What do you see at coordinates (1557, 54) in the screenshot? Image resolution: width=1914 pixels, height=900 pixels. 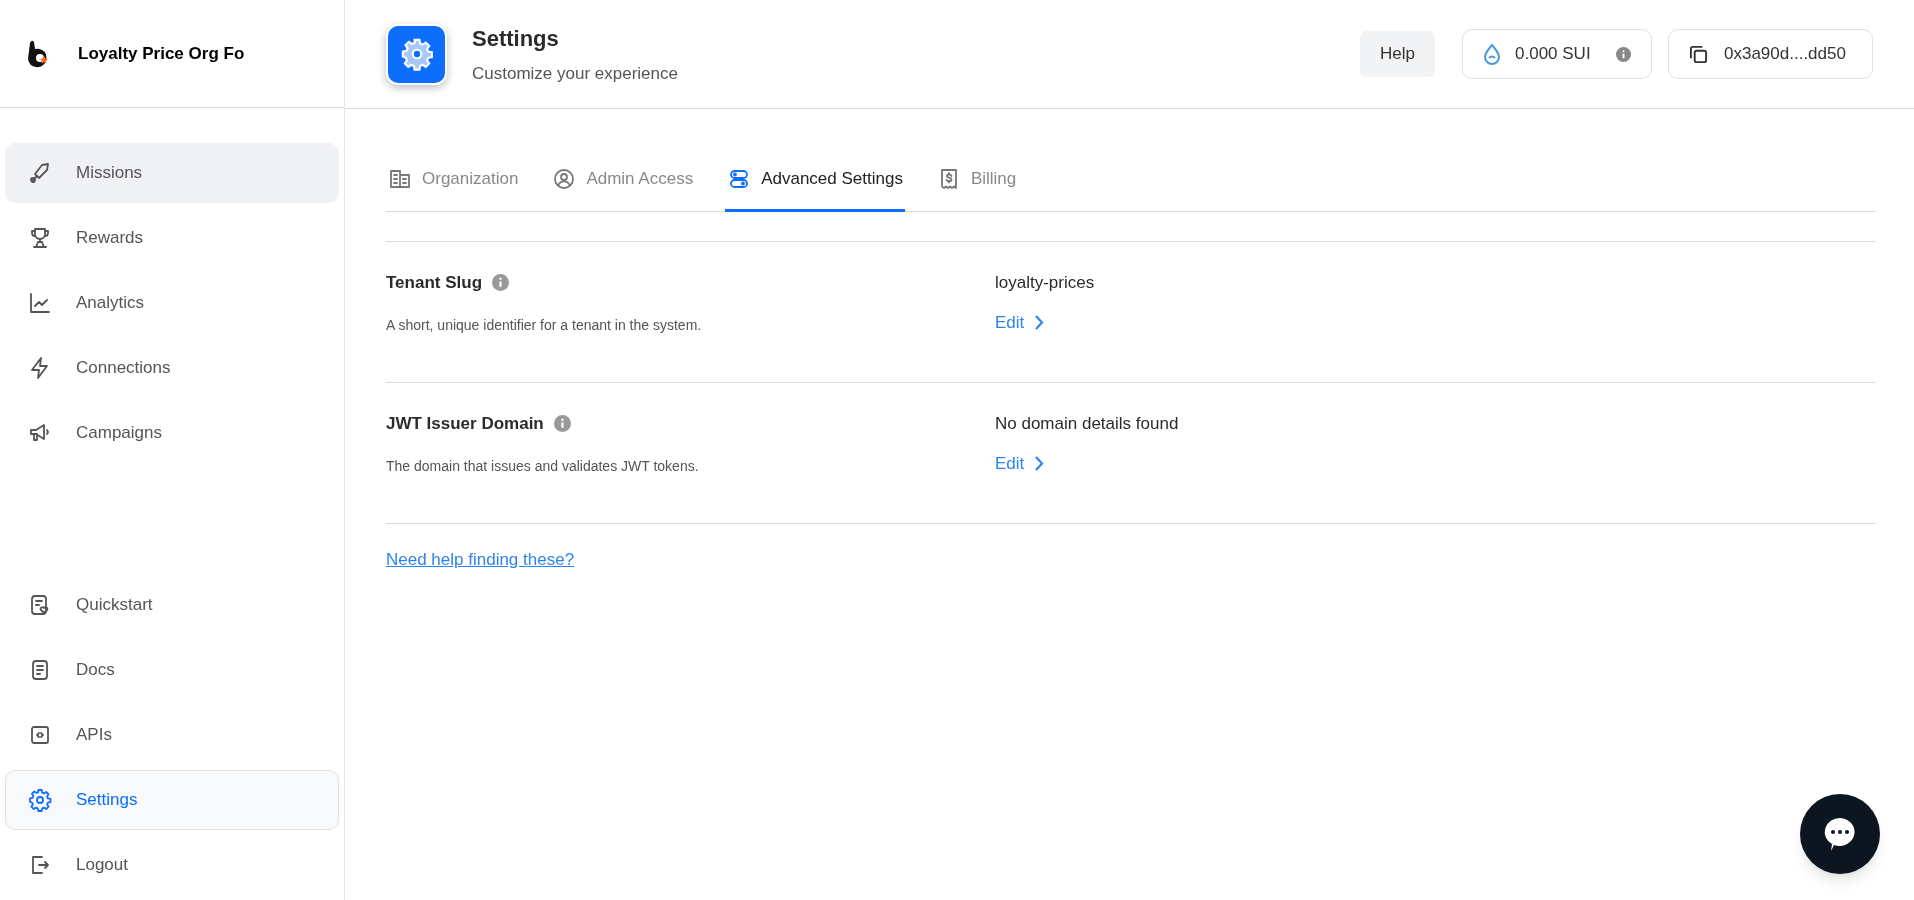 I see `balance-button: 0.000 SUI` at bounding box center [1557, 54].